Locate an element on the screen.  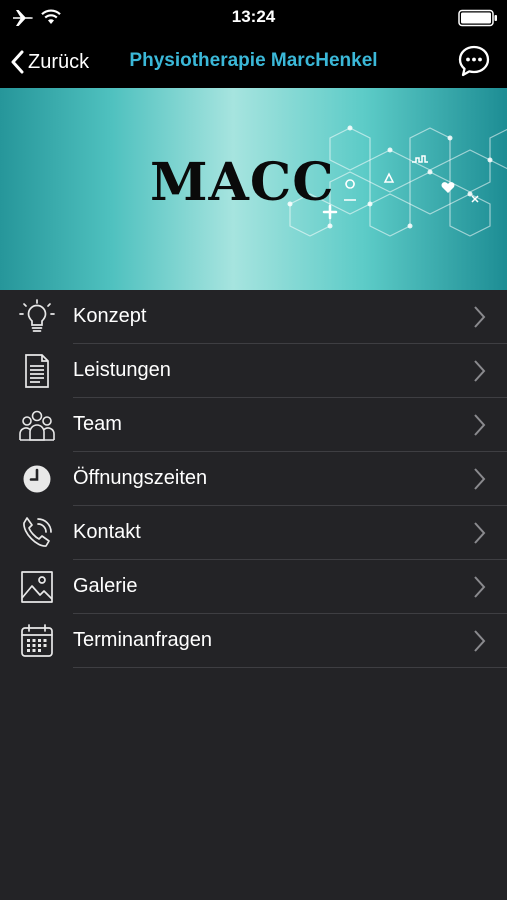
menu-item-label: Team is located at coordinates (97, 424).